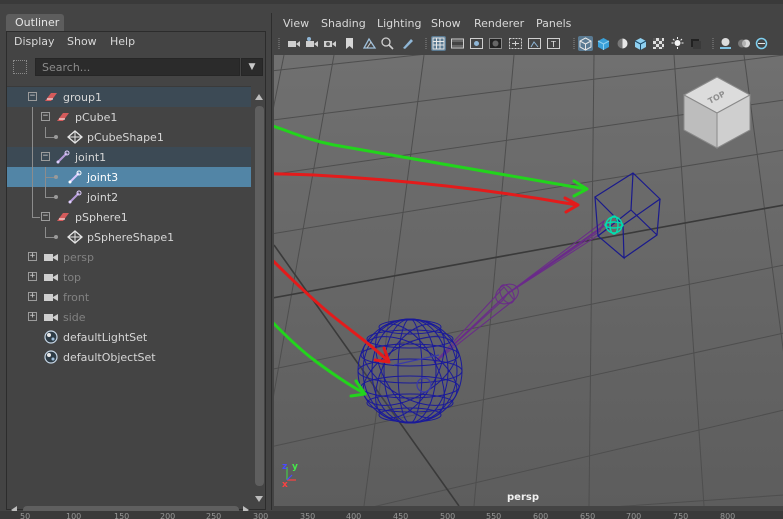 Image resolution: width=783 pixels, height=519 pixels. What do you see at coordinates (329, 43) in the screenshot?
I see `bookmark-camera-icon` at bounding box center [329, 43].